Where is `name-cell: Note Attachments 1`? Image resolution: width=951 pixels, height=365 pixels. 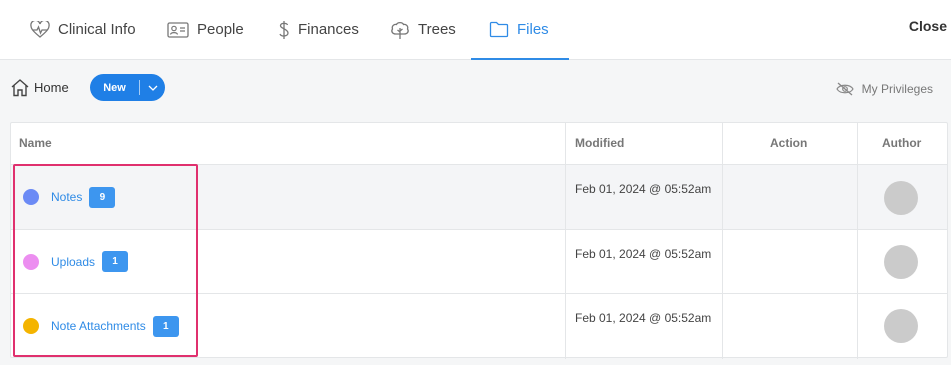 name-cell: Note Attachments 1 is located at coordinates (101, 326).